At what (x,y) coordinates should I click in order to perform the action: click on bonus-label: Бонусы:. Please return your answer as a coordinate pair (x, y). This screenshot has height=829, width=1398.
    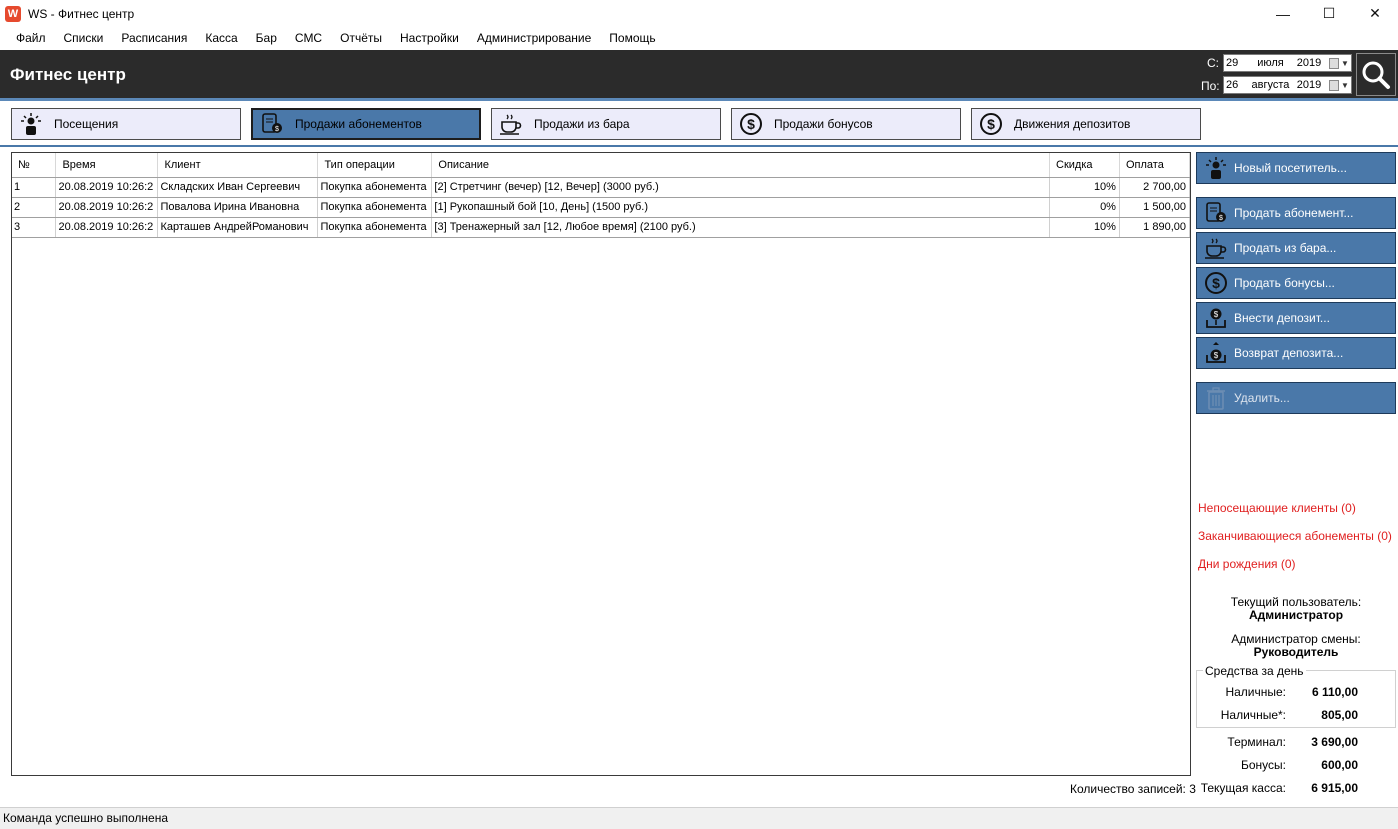
    Looking at the image, I should click on (1263, 765).